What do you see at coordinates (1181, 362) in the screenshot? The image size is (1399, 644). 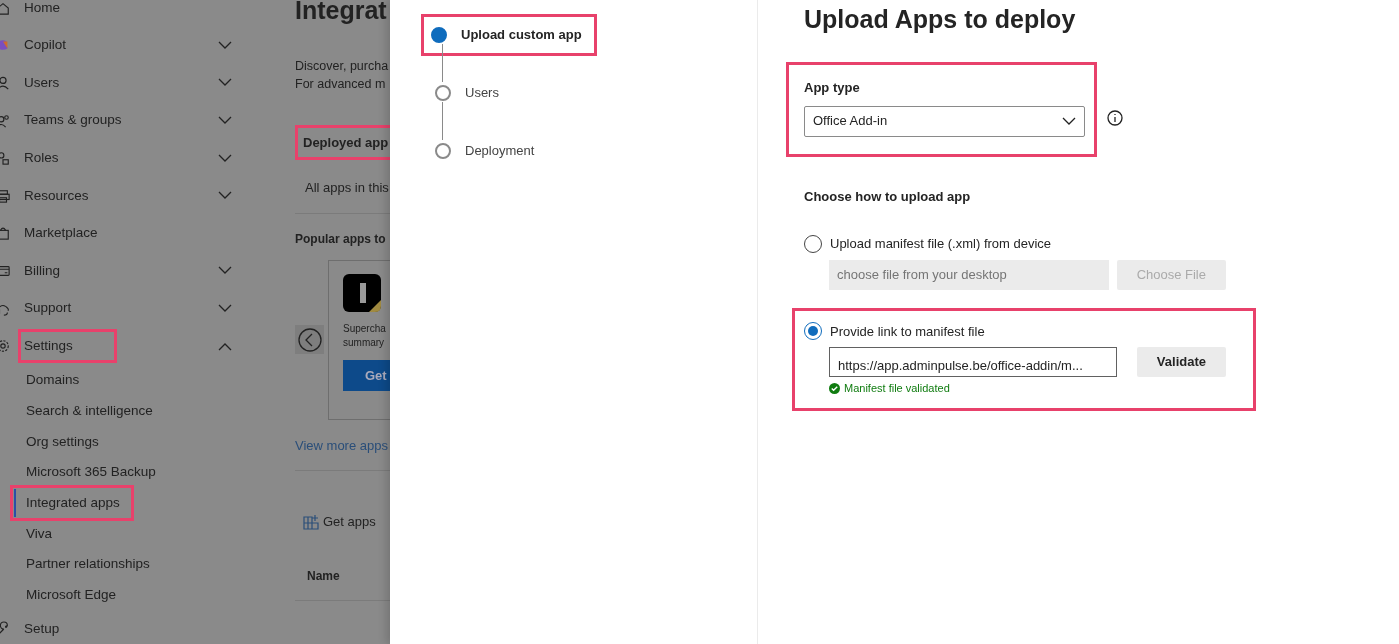 I see `validate-button: Validate` at bounding box center [1181, 362].